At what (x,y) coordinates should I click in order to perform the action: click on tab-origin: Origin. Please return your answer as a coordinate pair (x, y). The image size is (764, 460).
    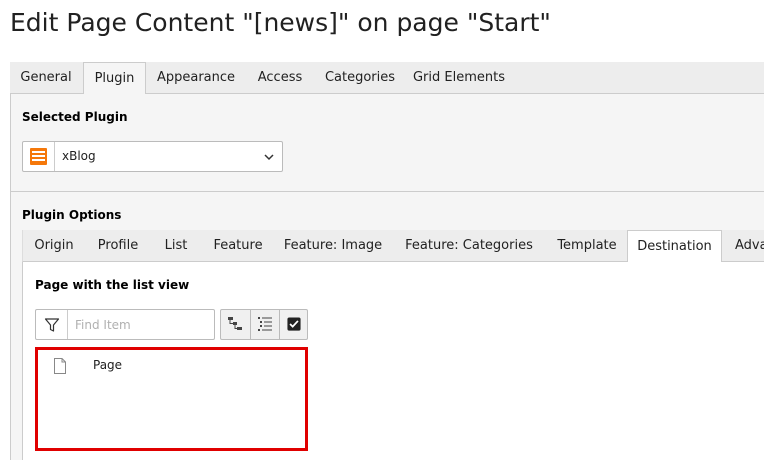
    Looking at the image, I should click on (54, 246).